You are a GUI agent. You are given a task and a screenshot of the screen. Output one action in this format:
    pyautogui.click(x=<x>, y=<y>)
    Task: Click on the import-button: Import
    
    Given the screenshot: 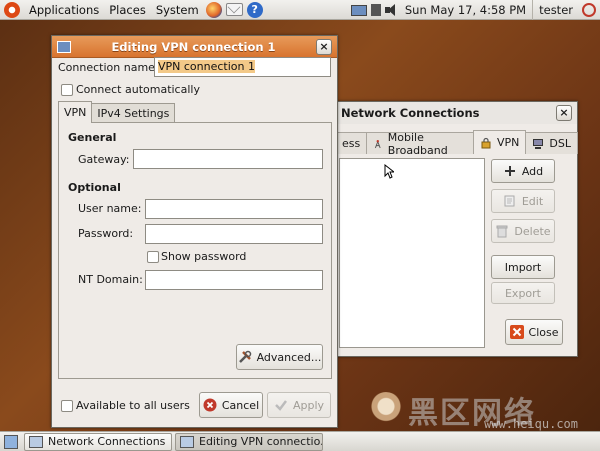 What is the action you would take?
    pyautogui.click(x=523, y=267)
    